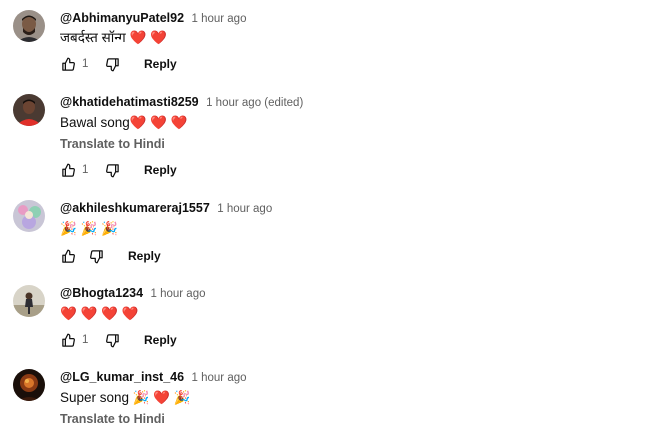  What do you see at coordinates (99, 313) in the screenshot?
I see `comment-text: ❤️ ❤️ ❤️ ❤️` at bounding box center [99, 313].